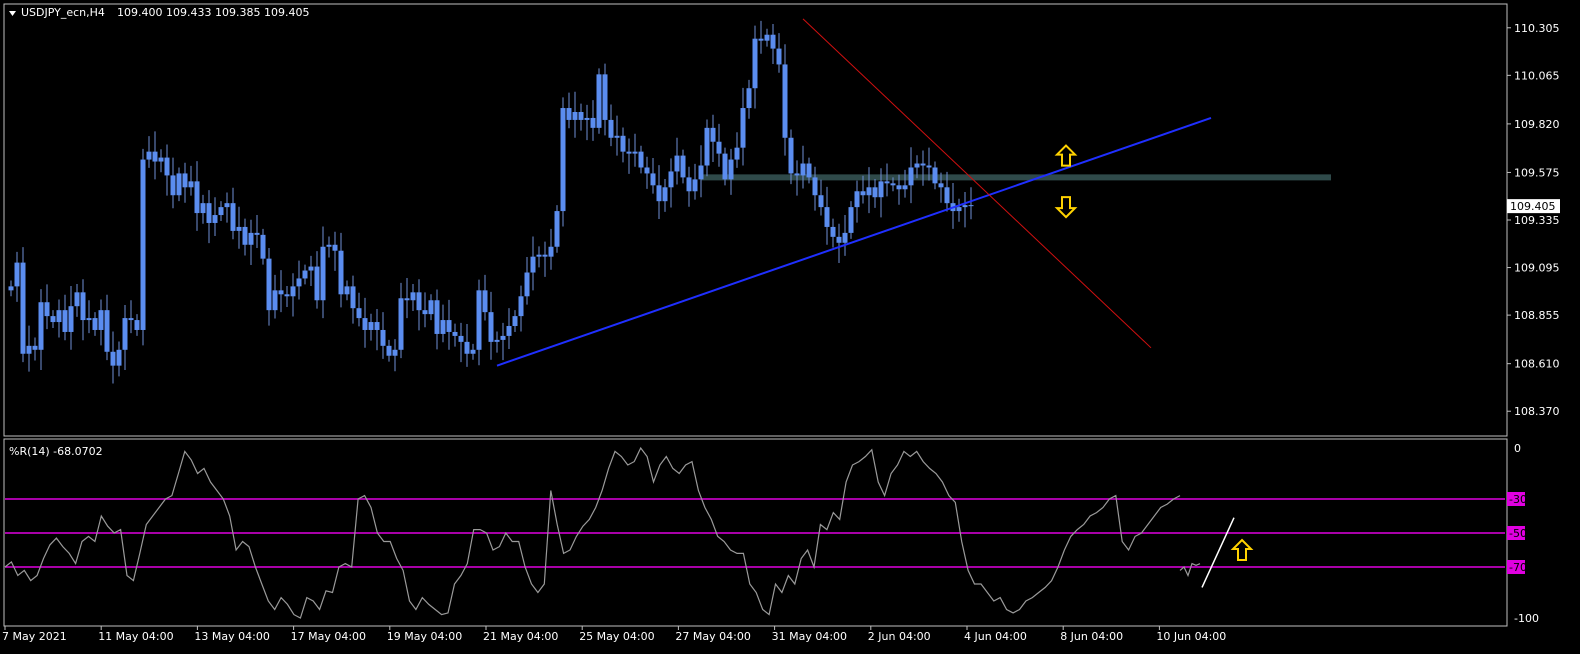  What do you see at coordinates (12, 13) in the screenshot?
I see `dropdown-triangle-icon` at bounding box center [12, 13].